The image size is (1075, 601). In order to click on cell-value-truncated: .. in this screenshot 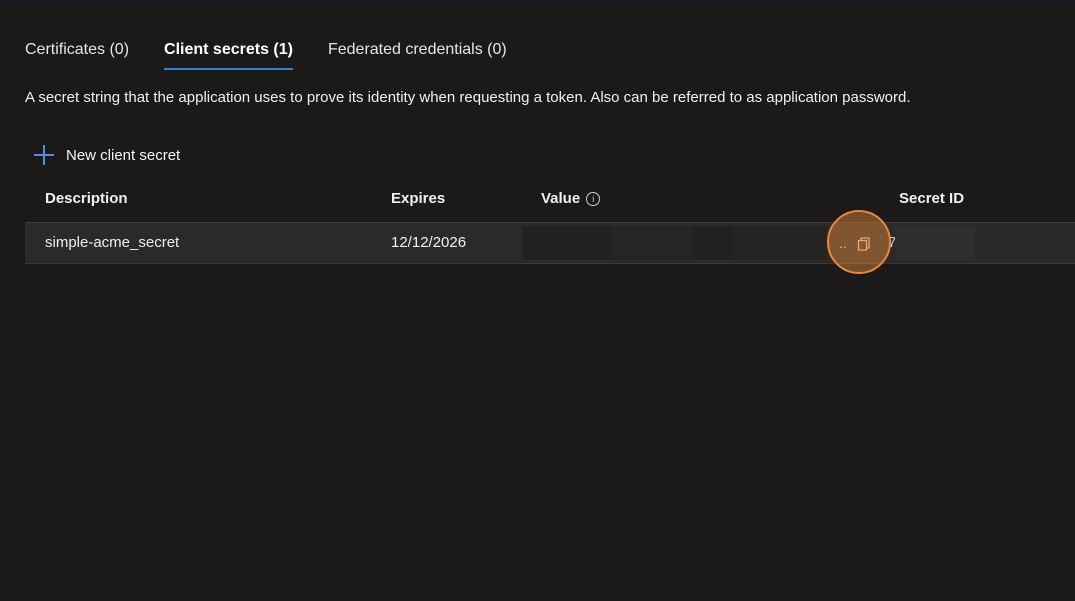, I will do `click(843, 243)`.